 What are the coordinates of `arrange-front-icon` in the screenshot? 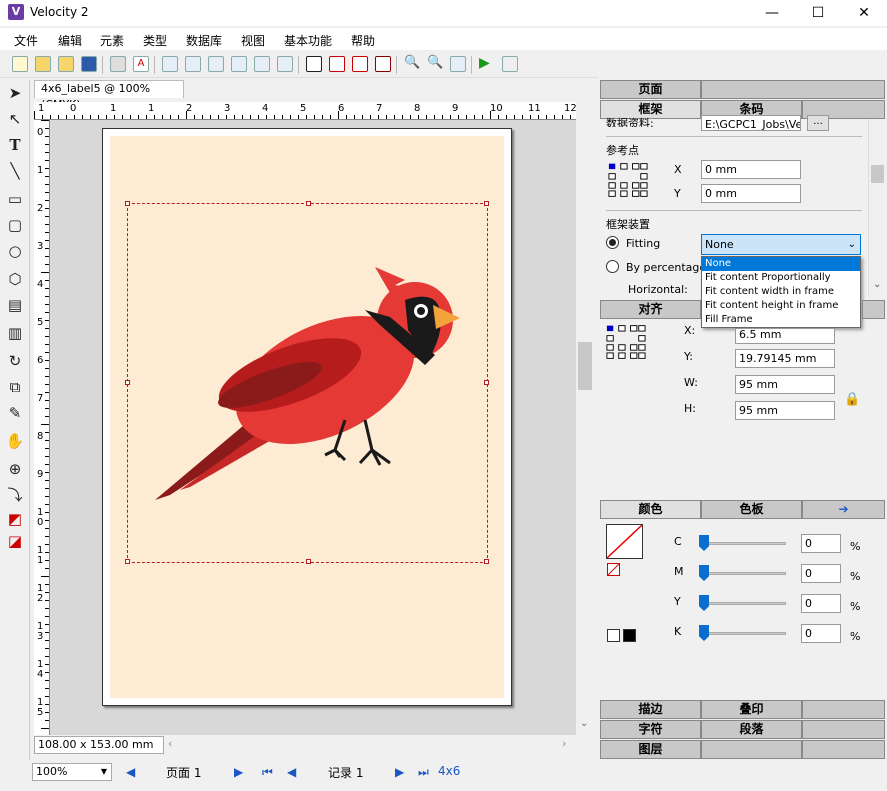 It's located at (216, 64).